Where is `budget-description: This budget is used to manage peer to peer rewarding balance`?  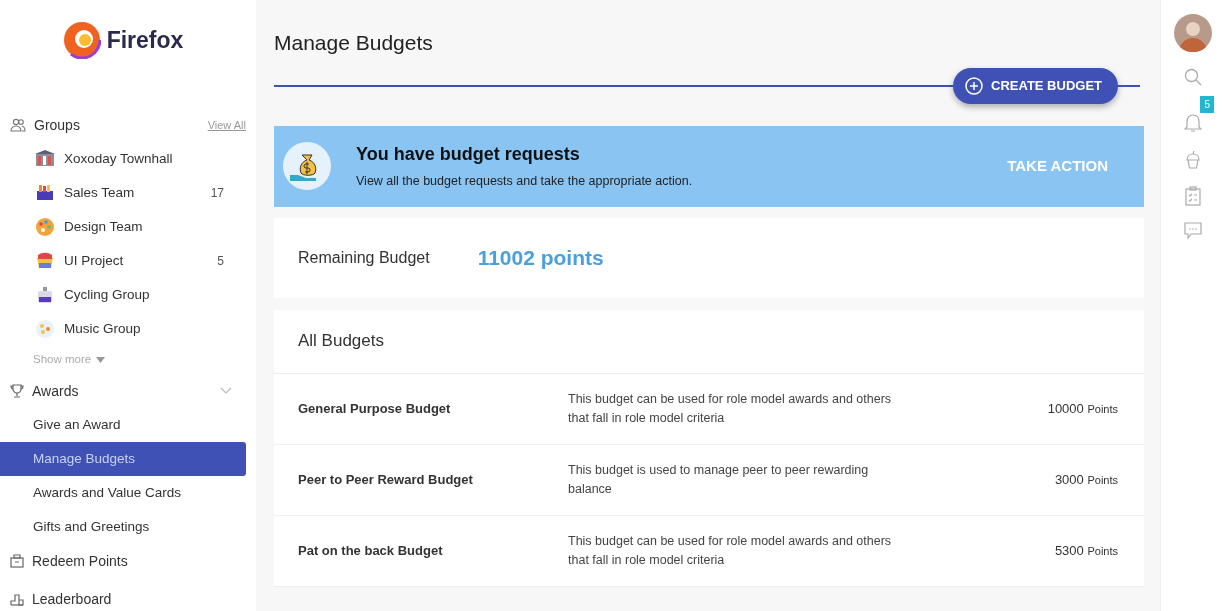 budget-description: This budget is used to manage peer to peer rewarding balance is located at coordinates (719, 479).